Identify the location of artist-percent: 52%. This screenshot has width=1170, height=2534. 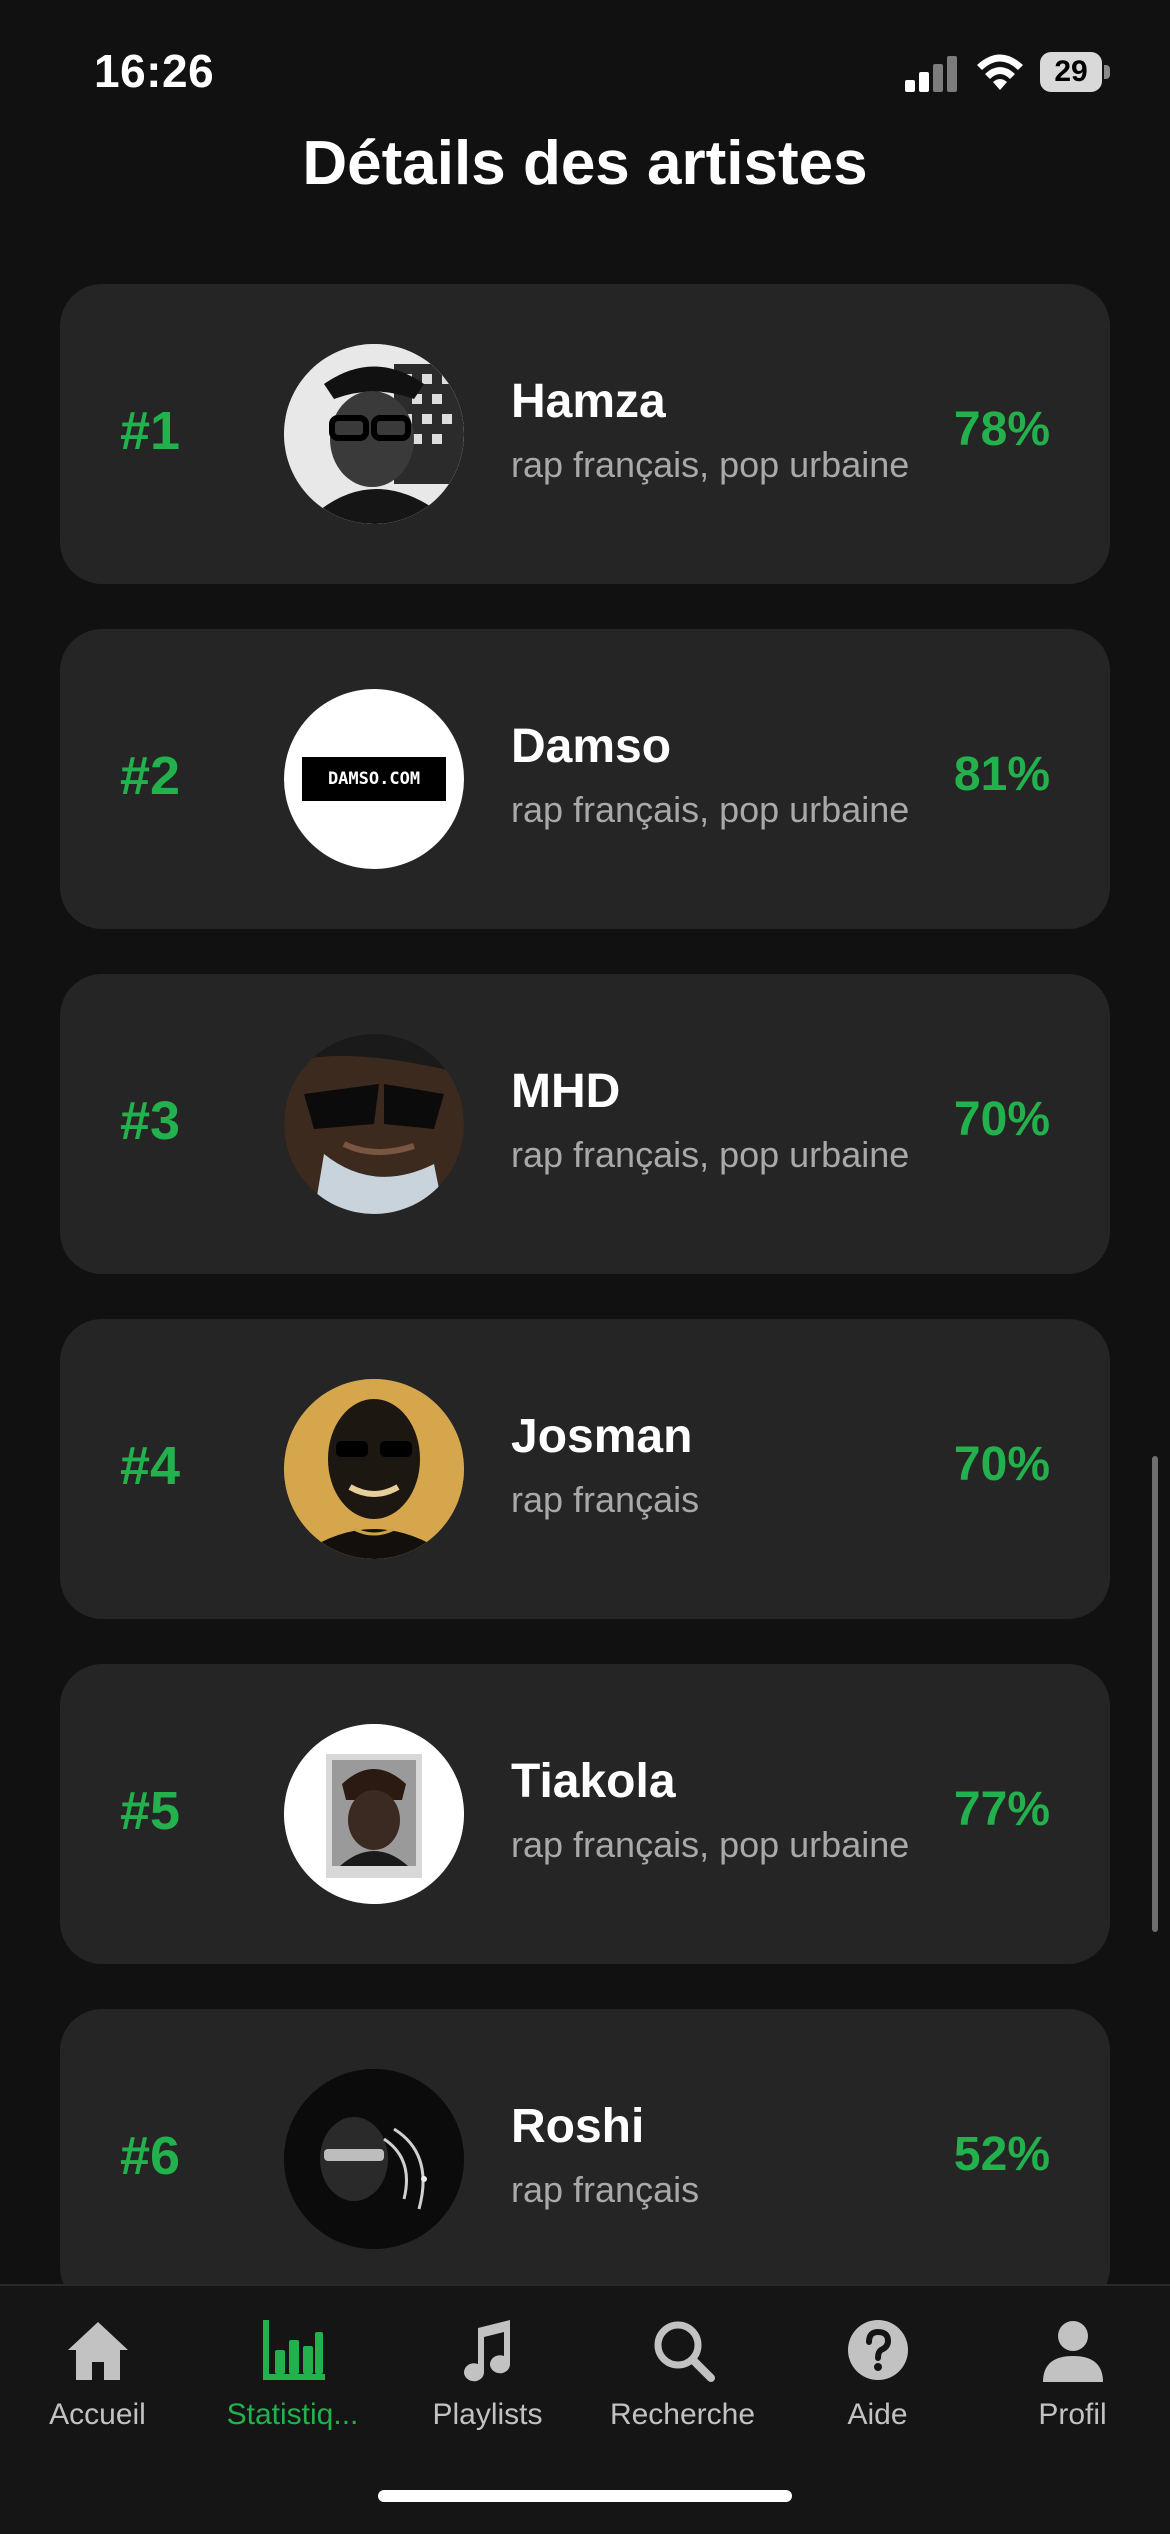
(1001, 2154).